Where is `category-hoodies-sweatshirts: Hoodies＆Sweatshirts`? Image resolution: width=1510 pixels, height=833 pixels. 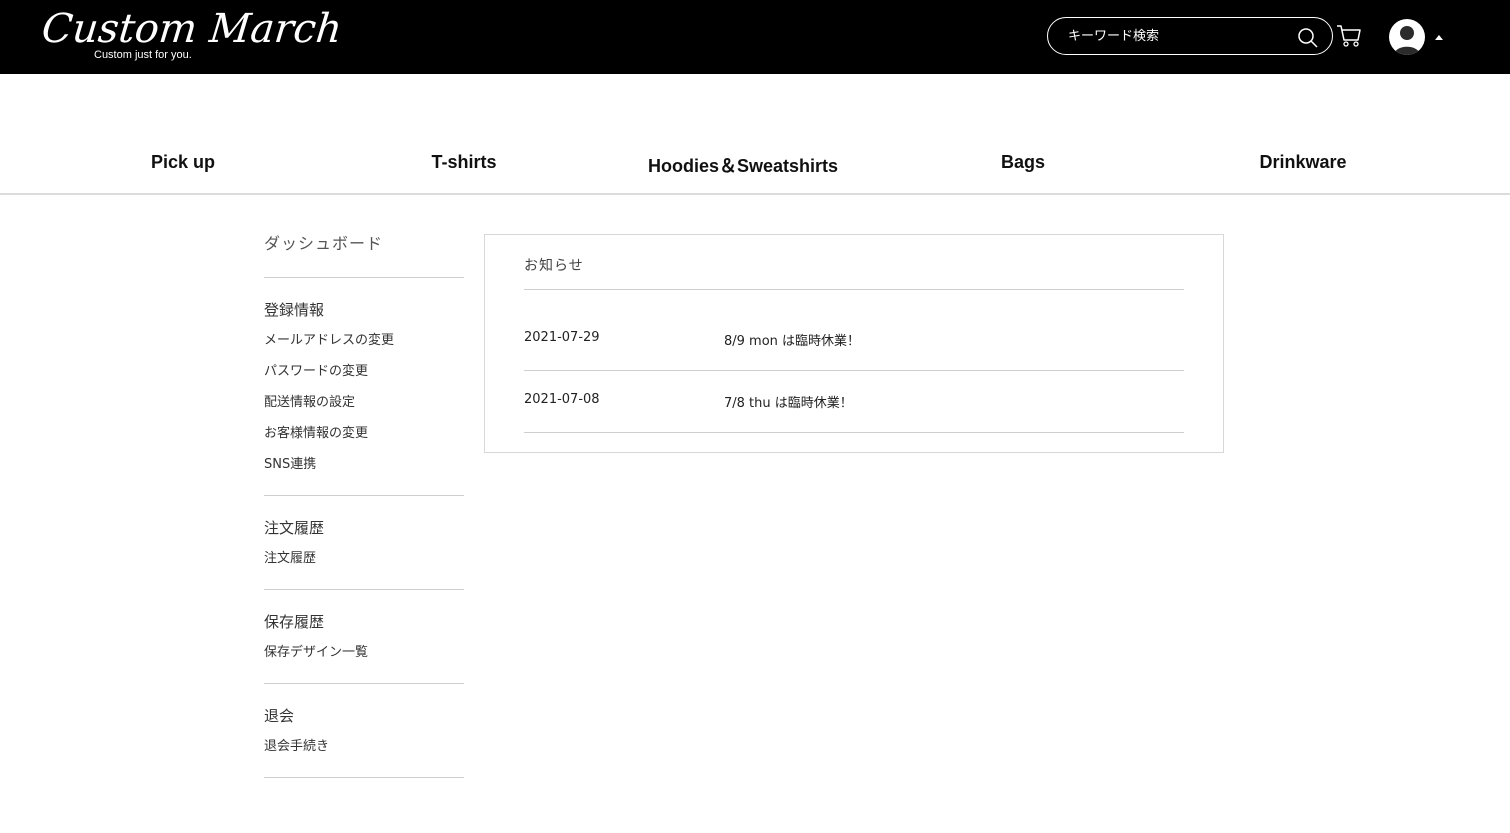
category-hoodies-sweatshirts: Hoodies＆Sweatshirts is located at coordinates (743, 165).